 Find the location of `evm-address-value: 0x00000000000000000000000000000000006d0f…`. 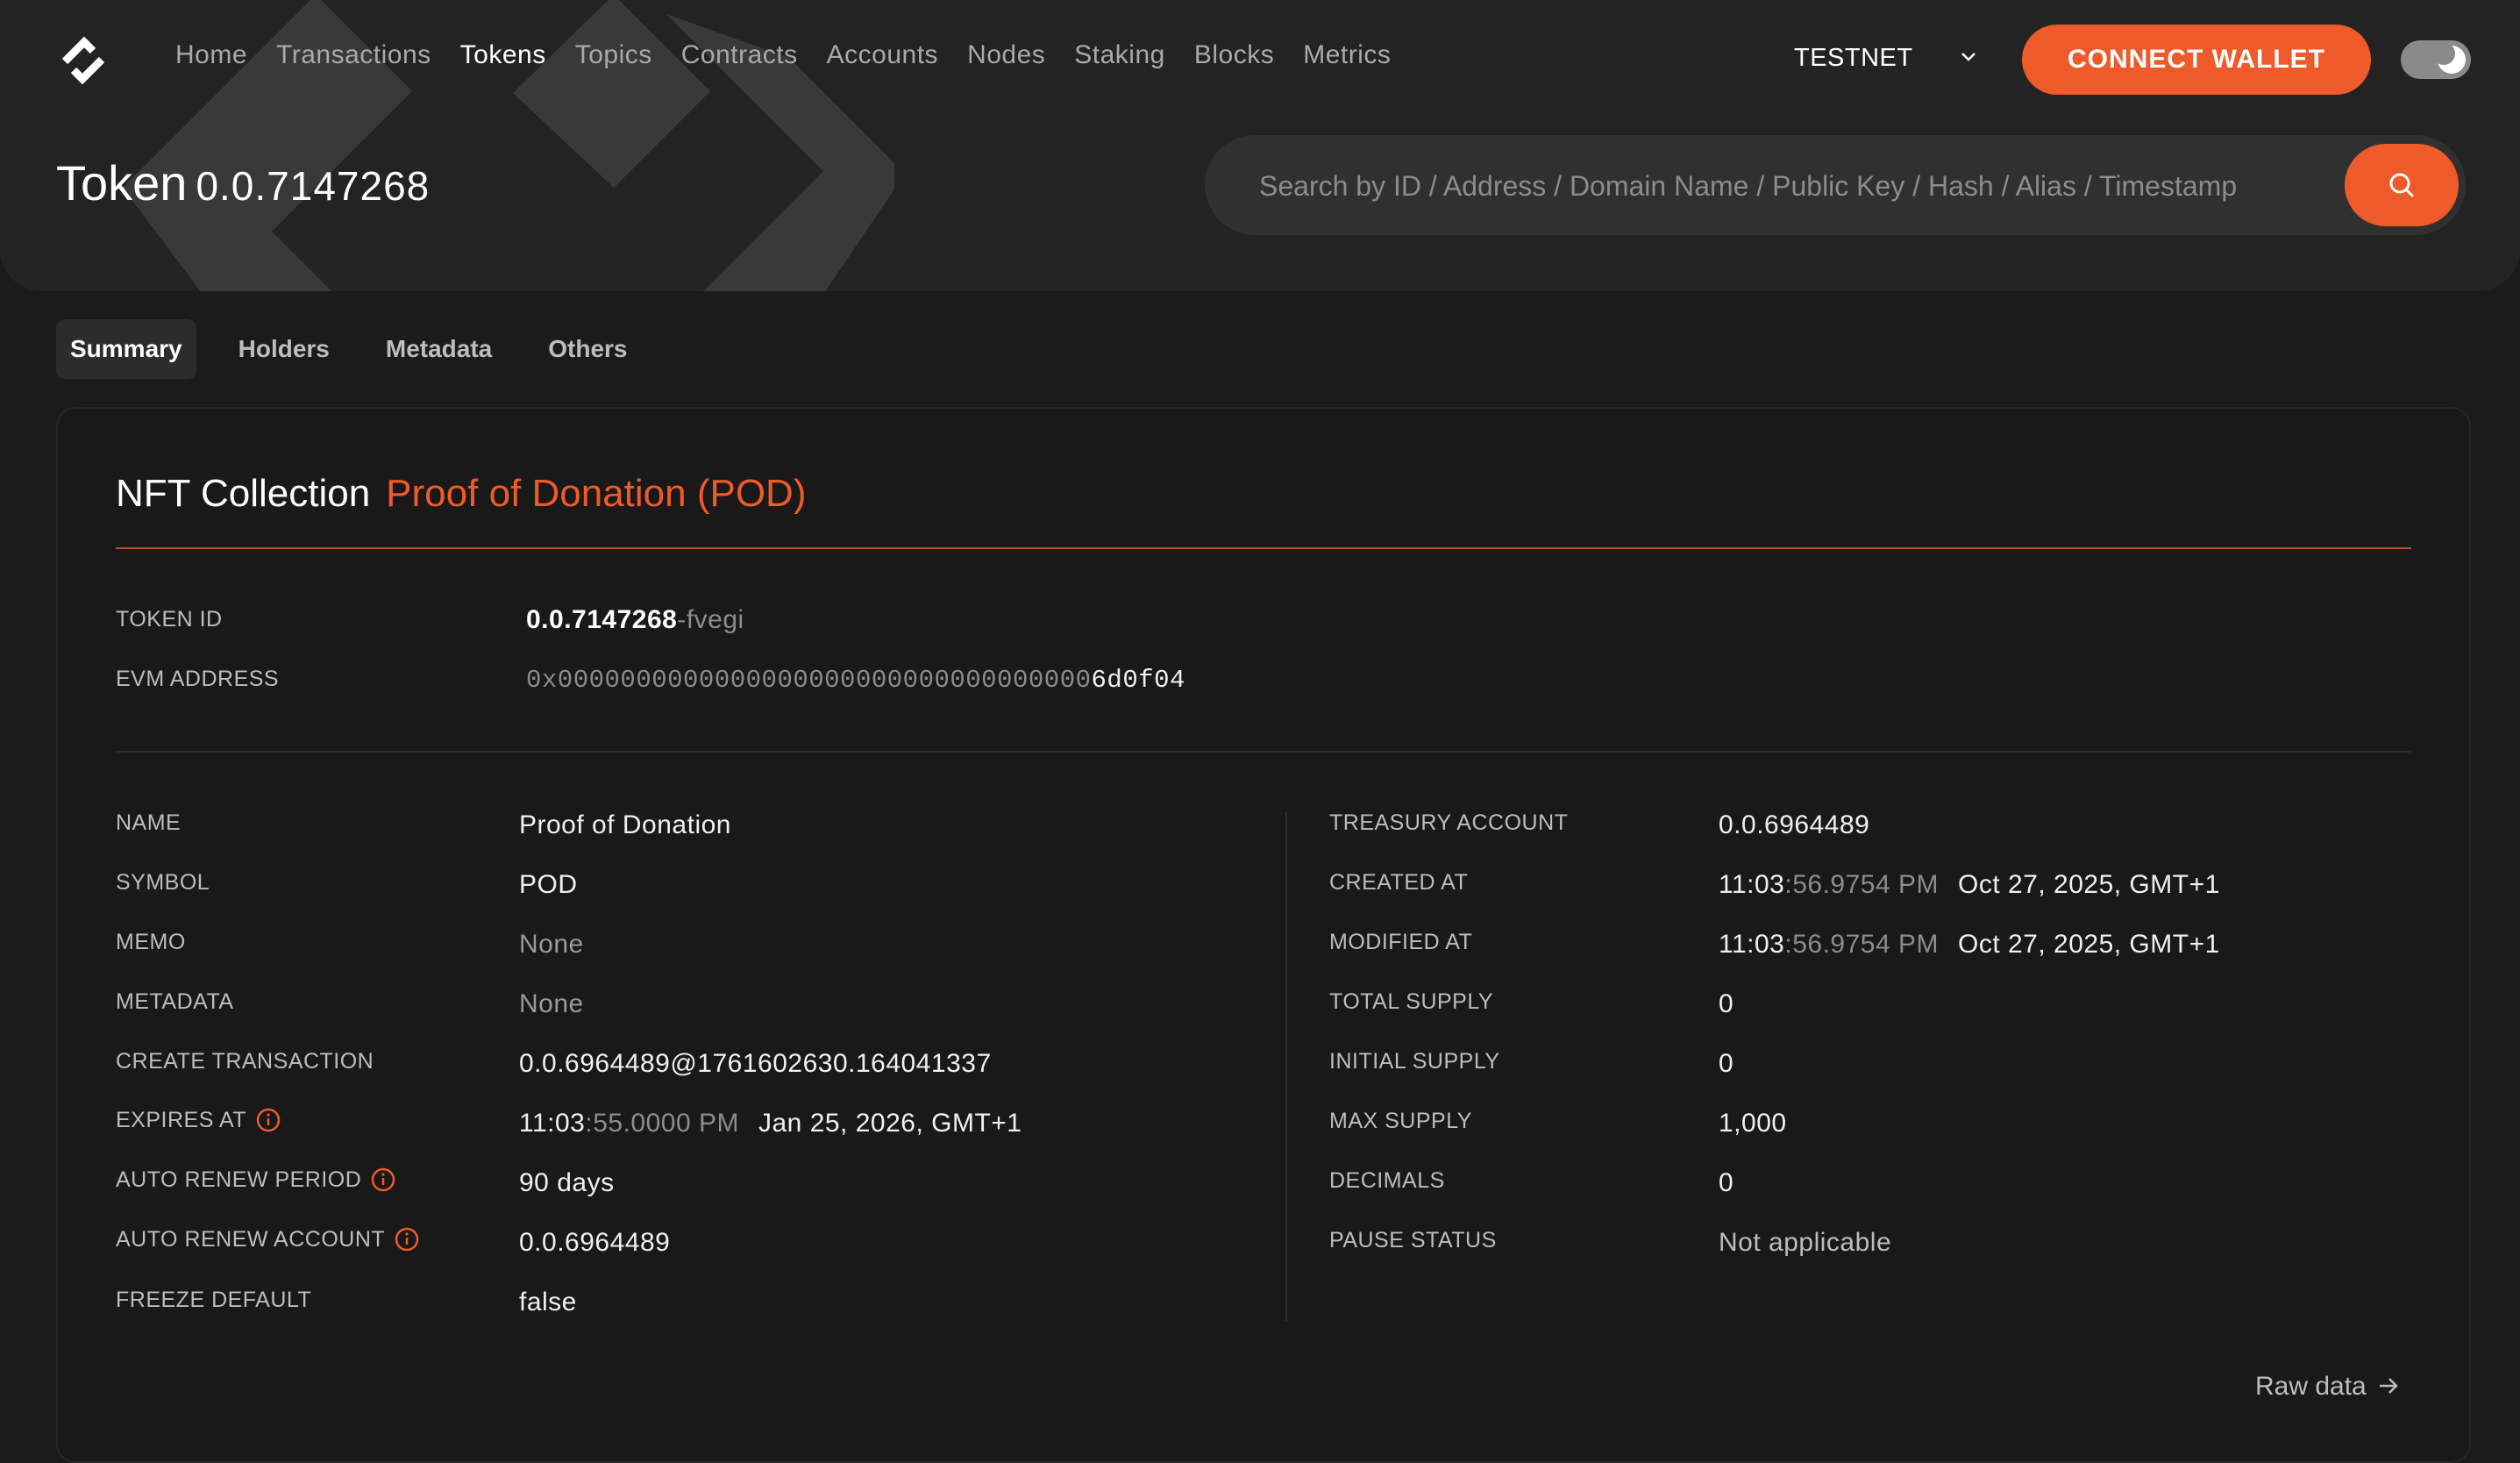

evm-address-value: 0x00000000000000000000000000000000006d0f… is located at coordinates (855, 680).